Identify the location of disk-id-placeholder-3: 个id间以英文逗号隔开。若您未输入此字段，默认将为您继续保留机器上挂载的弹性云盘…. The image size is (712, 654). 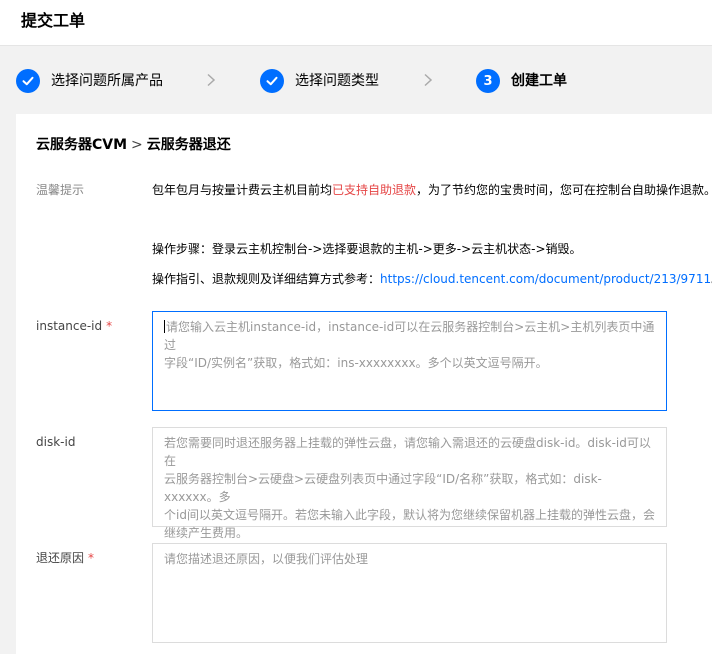
(409, 515).